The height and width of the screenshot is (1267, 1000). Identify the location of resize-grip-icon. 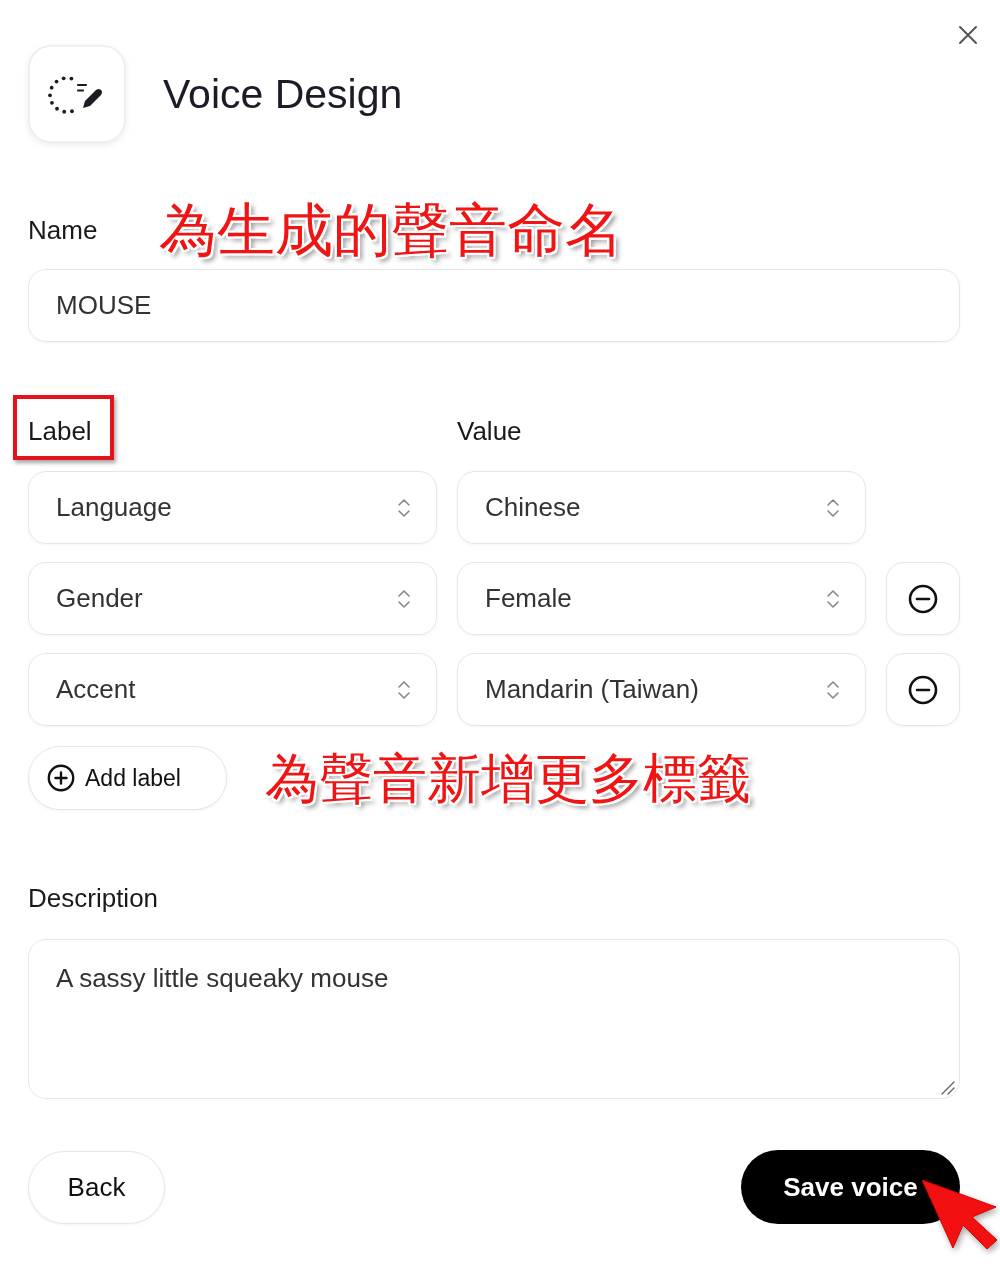
(948, 1088).